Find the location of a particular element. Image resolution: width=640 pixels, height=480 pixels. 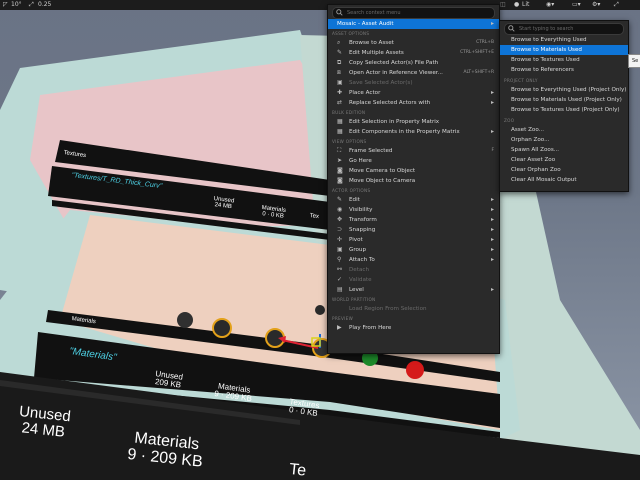

sphere-red is located at coordinates (415, 370).